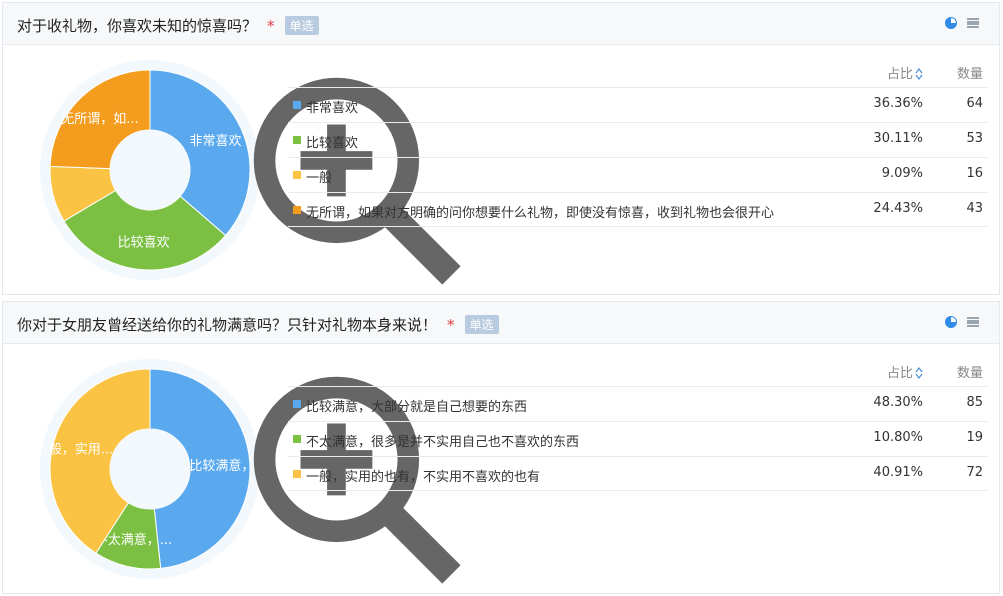 The width and height of the screenshot is (1003, 596). Describe the element at coordinates (974, 472) in the screenshot. I see `option-count: 72` at that location.